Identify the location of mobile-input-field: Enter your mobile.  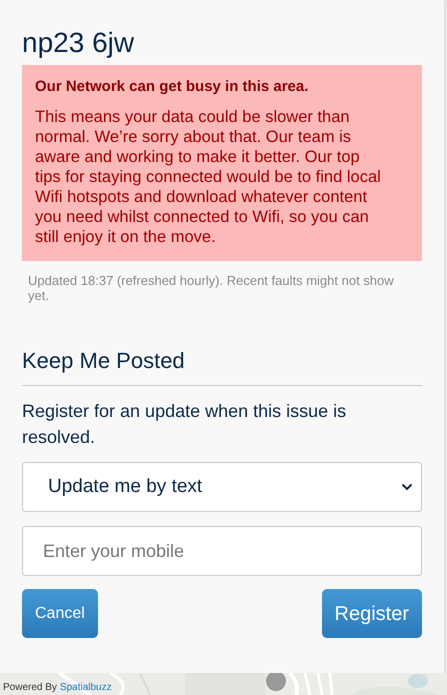
(222, 551).